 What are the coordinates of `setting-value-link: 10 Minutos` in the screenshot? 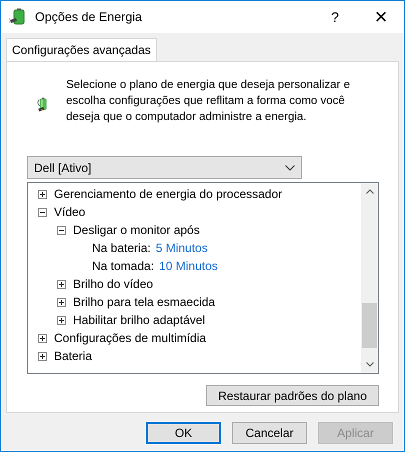 It's located at (188, 266).